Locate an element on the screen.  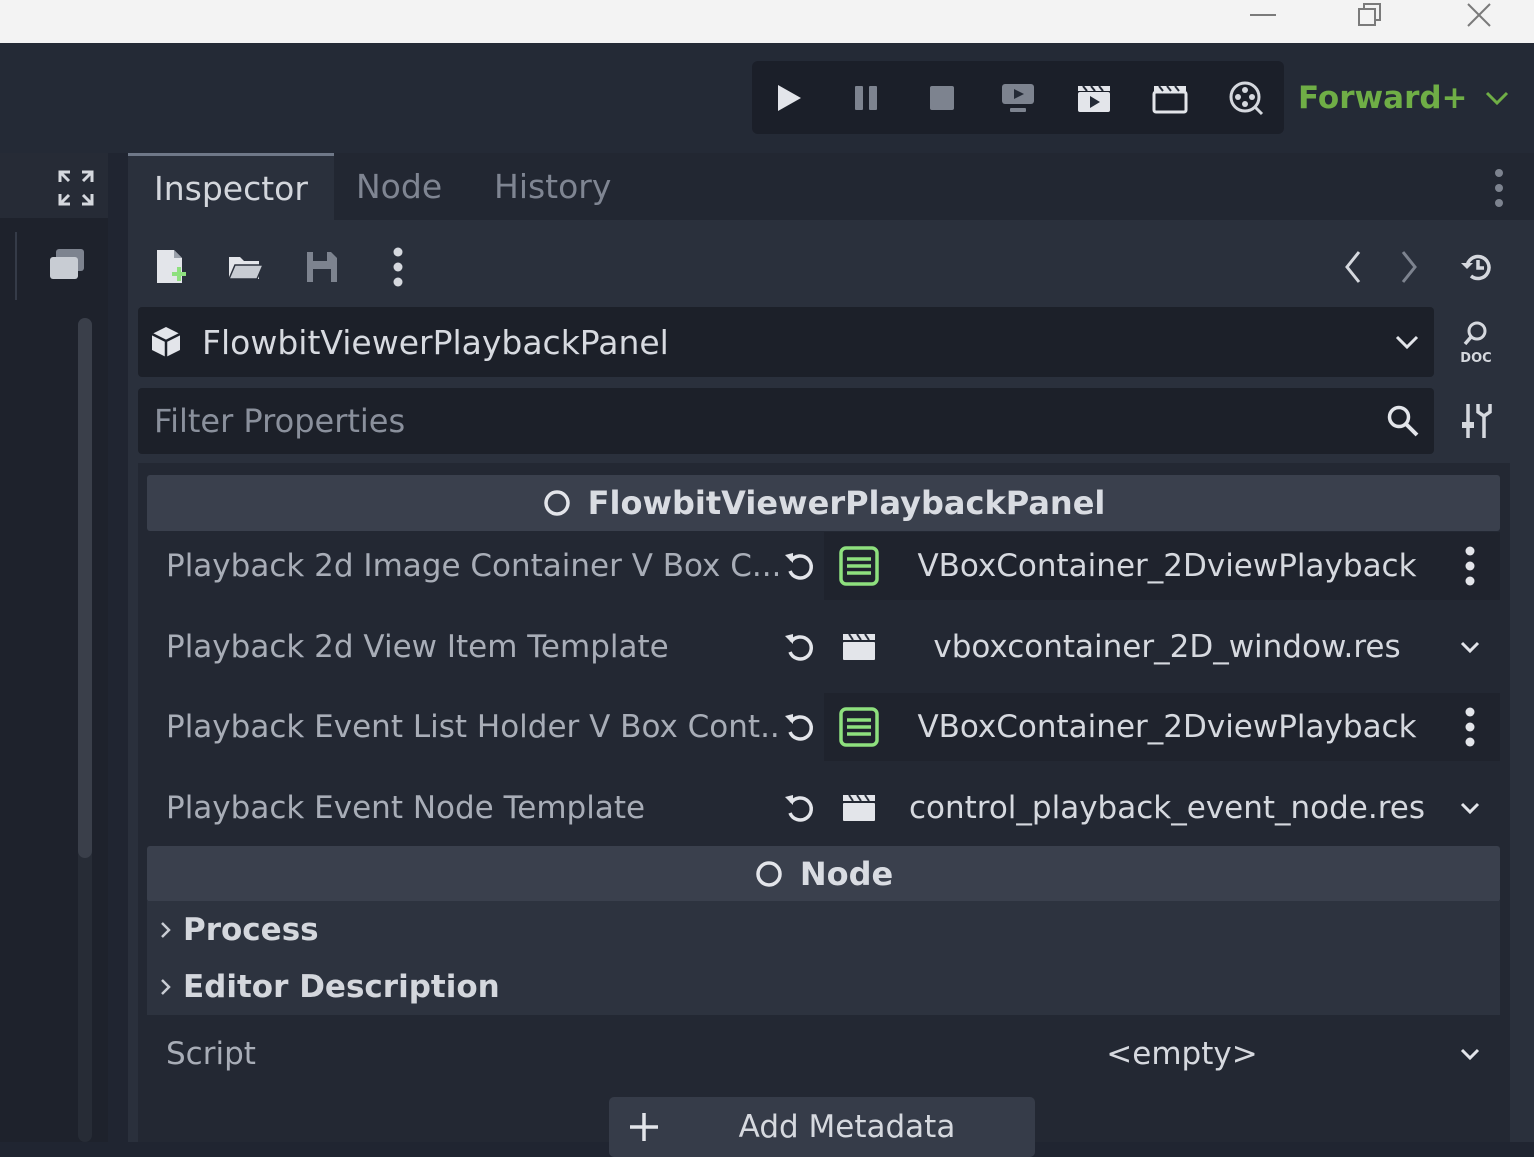
filter-properties-input is located at coordinates (769, 421).